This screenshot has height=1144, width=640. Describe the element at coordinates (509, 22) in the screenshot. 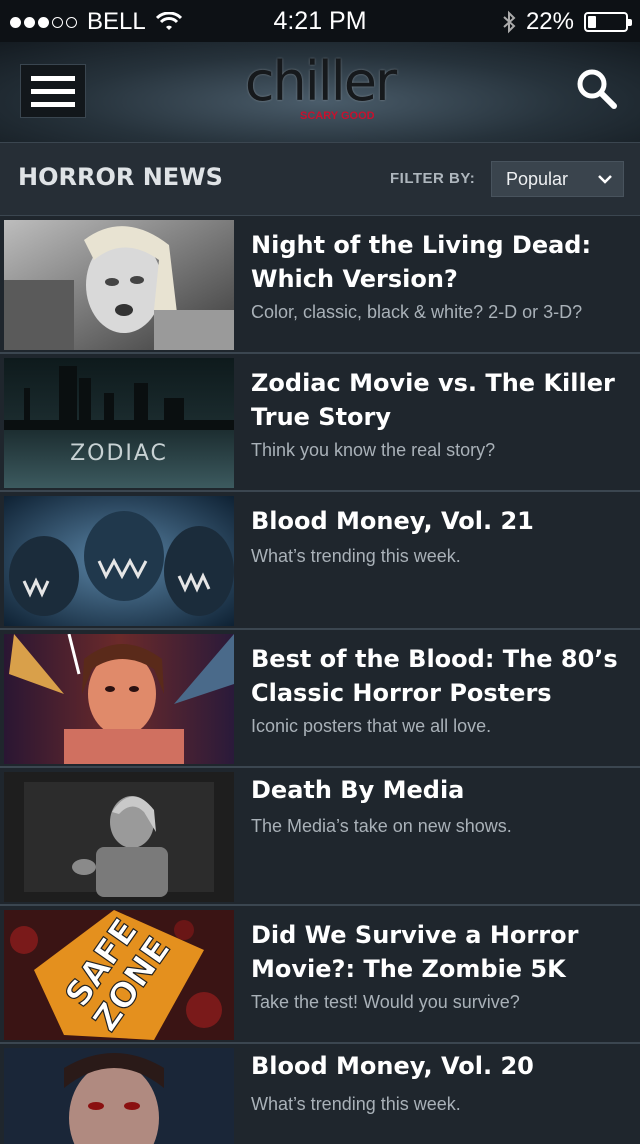

I see `bluetooth-icon` at that location.